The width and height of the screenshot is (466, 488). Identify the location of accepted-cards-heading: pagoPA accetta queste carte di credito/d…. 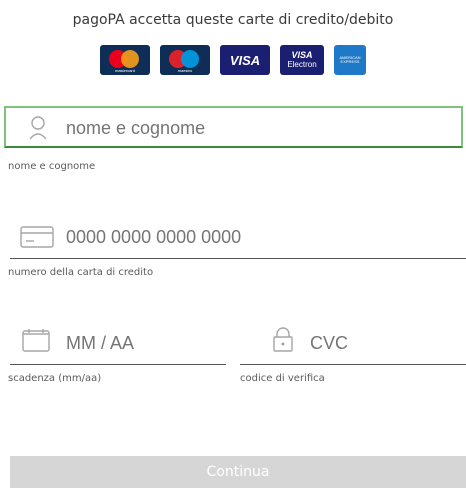
(233, 20).